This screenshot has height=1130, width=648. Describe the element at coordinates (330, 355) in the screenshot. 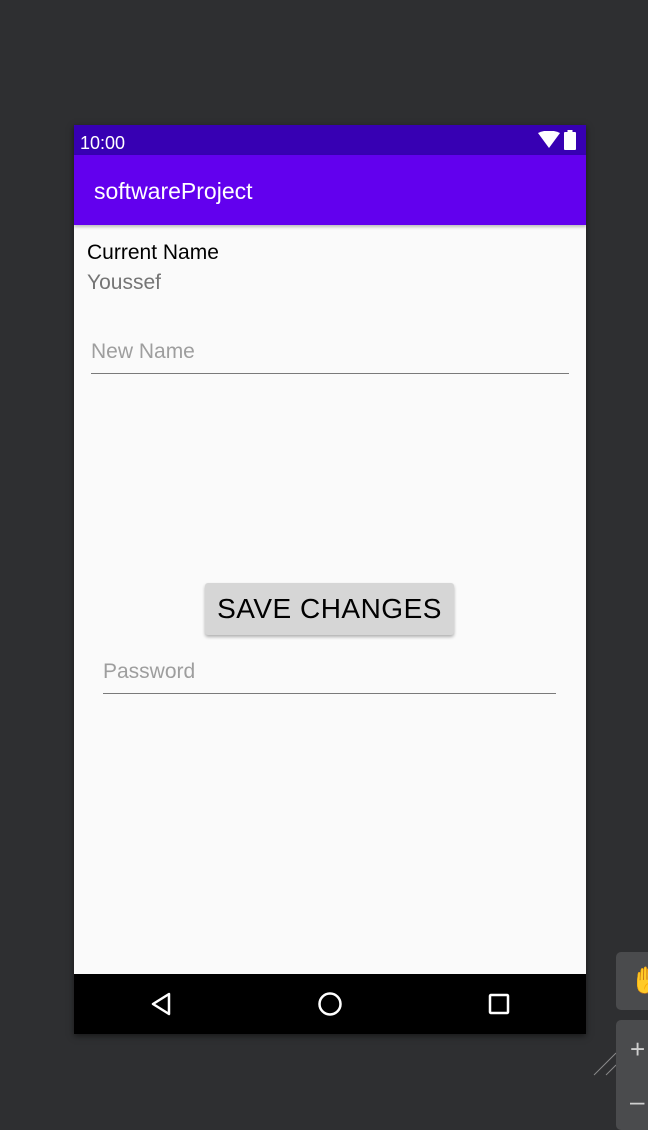

I see `new-name-input` at that location.